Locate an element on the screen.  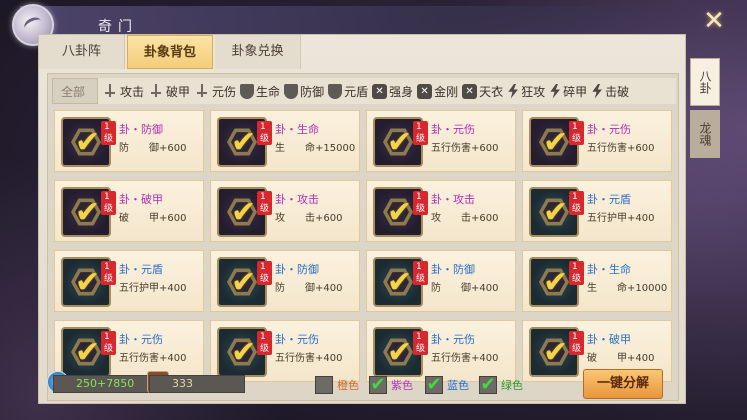
tab-hexagram-bag: 卦象背包 is located at coordinates (170, 52).